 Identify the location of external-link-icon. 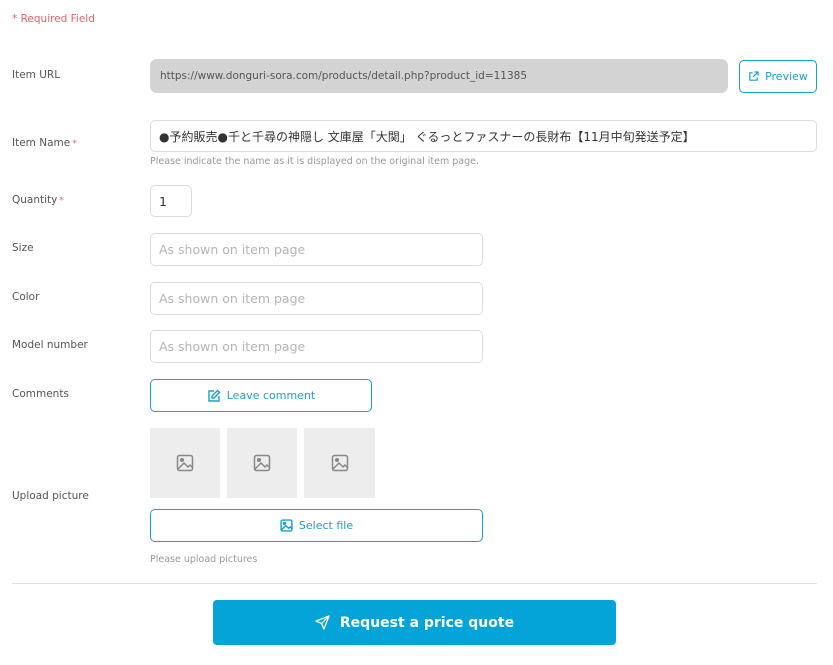
(753, 76).